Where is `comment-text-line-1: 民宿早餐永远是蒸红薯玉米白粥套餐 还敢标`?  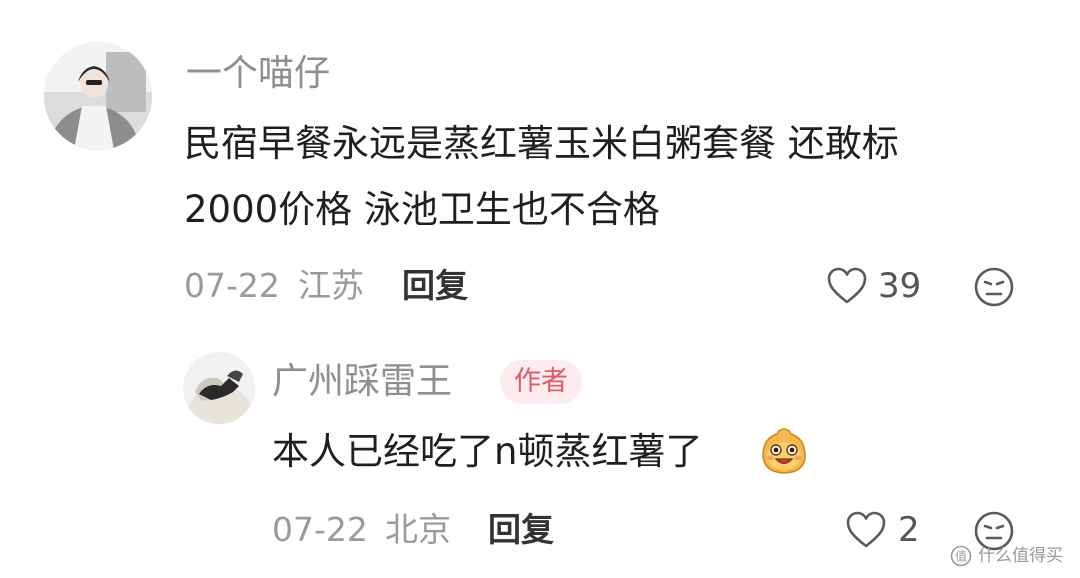
comment-text-line-1: 民宿早餐永远是蒸红薯玉米白粥套餐 还敢标 is located at coordinates (541, 143).